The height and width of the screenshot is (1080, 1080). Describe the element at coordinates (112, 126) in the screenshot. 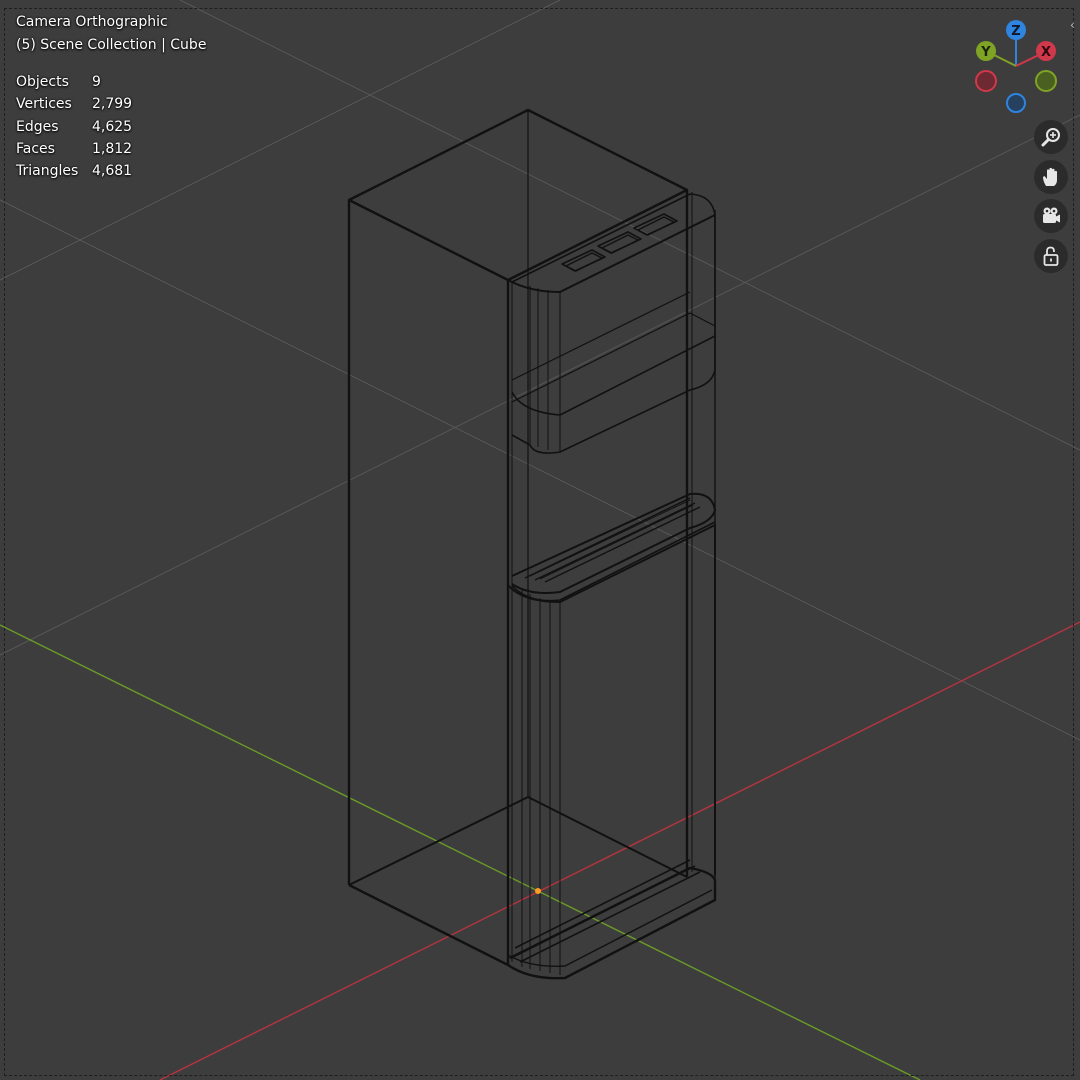

I see `stat-value: 4,625` at that location.